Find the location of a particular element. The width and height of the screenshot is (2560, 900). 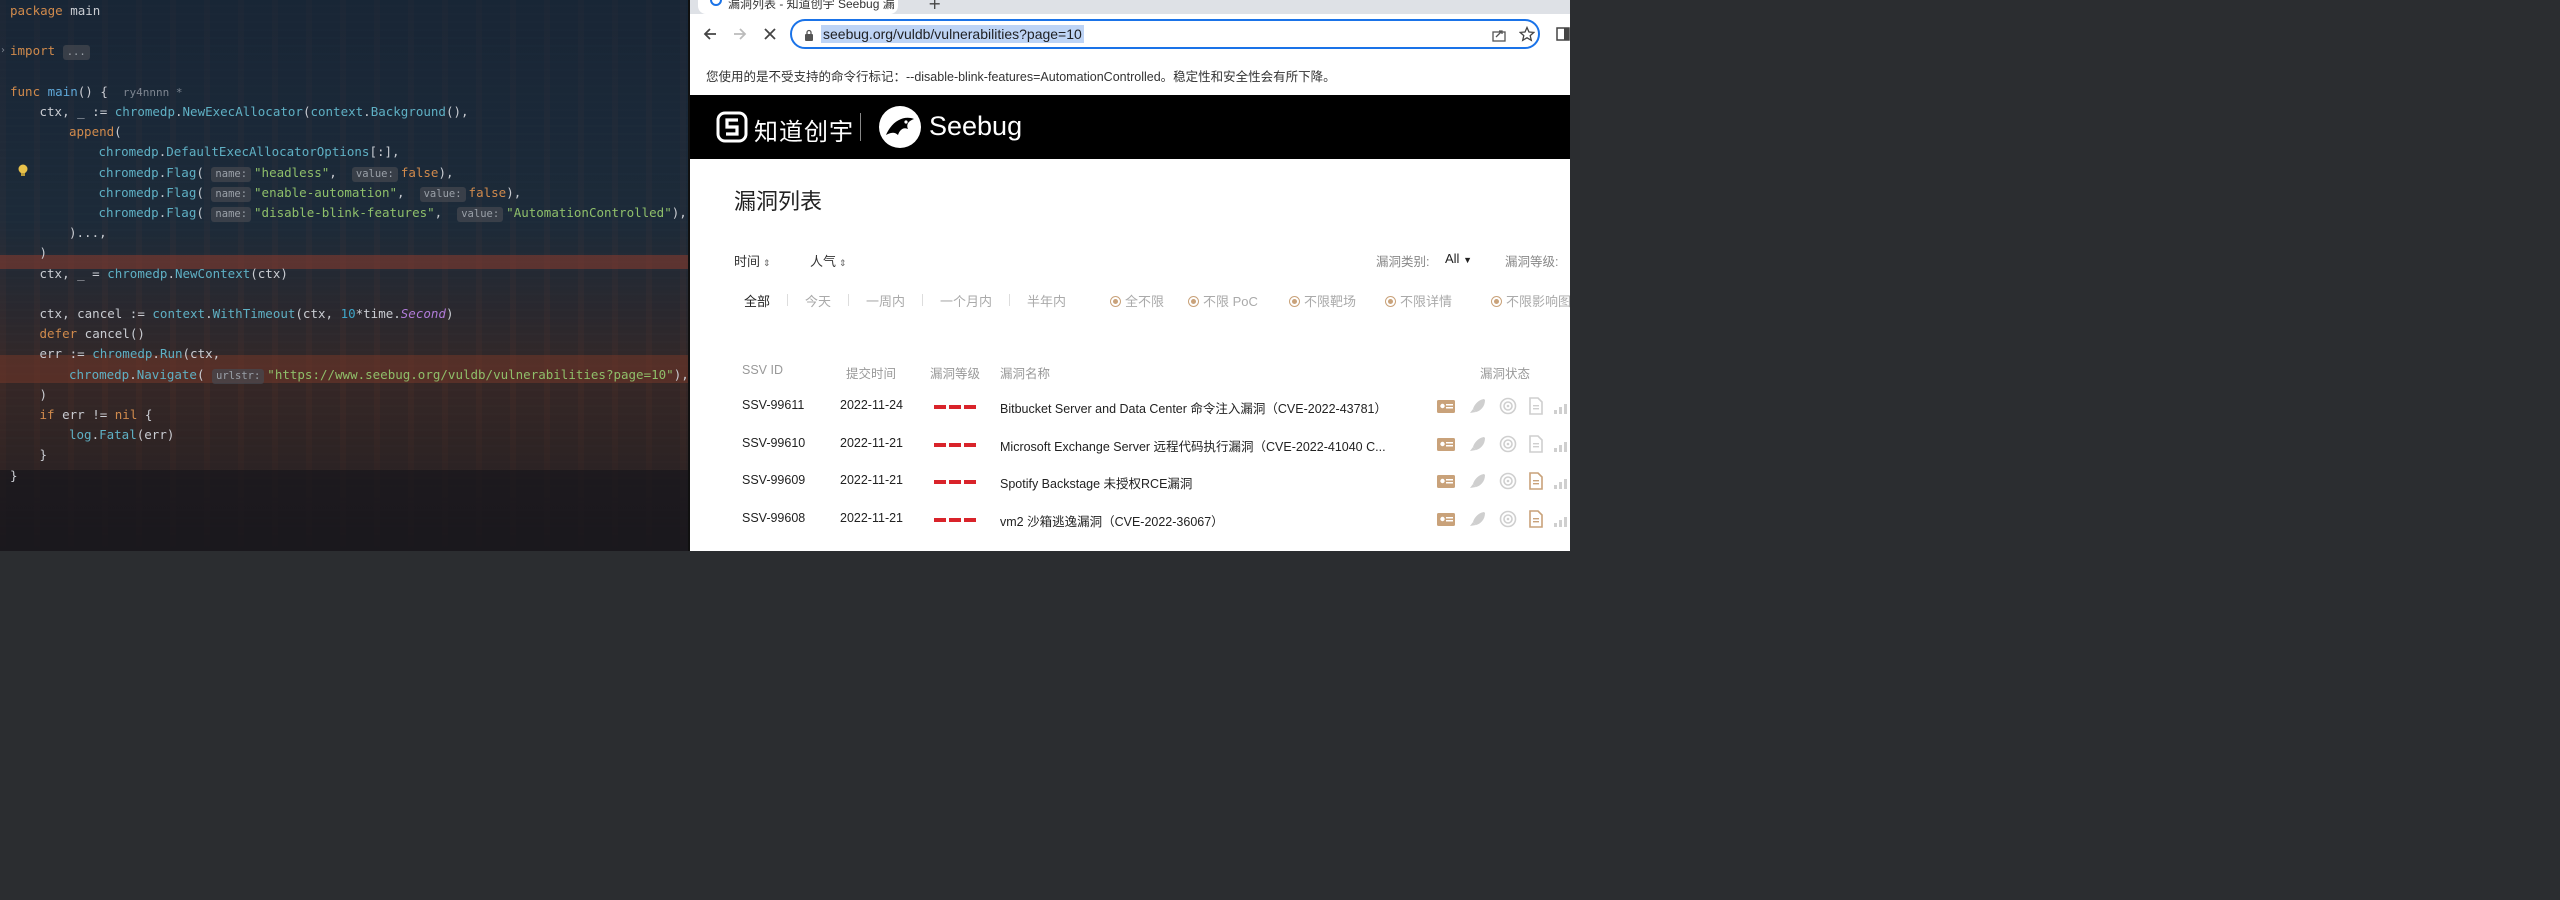

browser-toolbar: seebug.org/vuldb/vulnerabilities?page=10 is located at coordinates (1130, 34).